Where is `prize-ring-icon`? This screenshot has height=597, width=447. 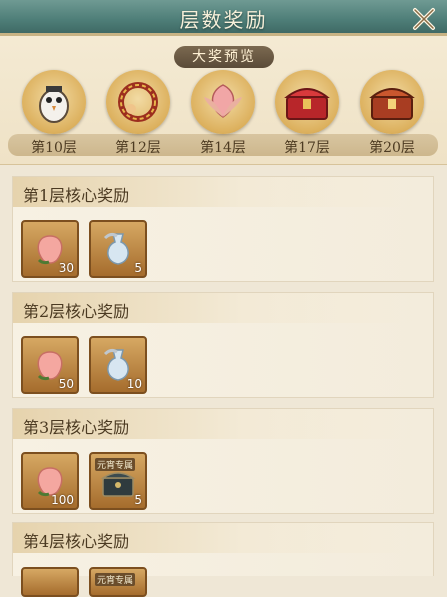
prize-ring-icon is located at coordinates (138, 102).